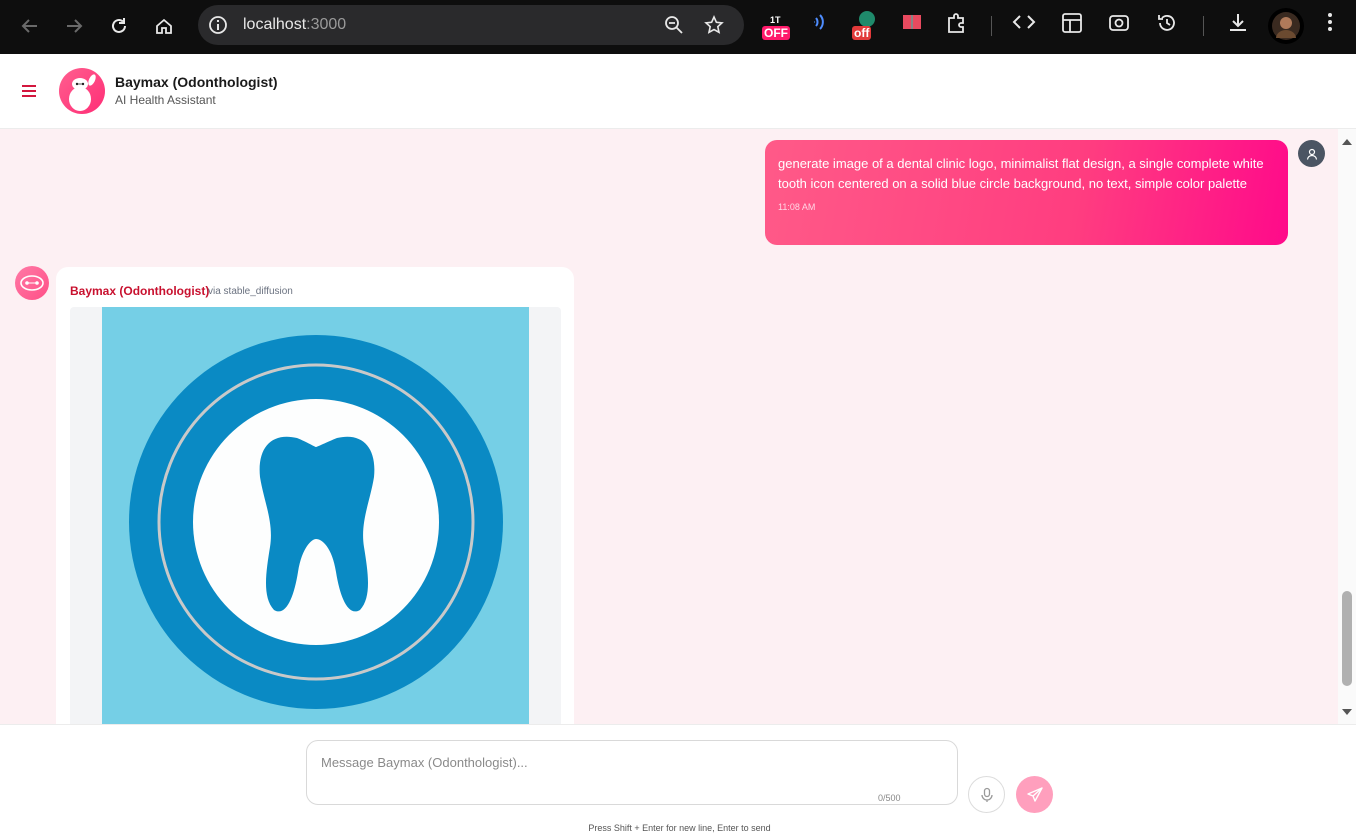 This screenshot has width=1356, height=840. What do you see at coordinates (777, 27) in the screenshot?
I see `extension-1t-icon: 1T OFF` at bounding box center [777, 27].